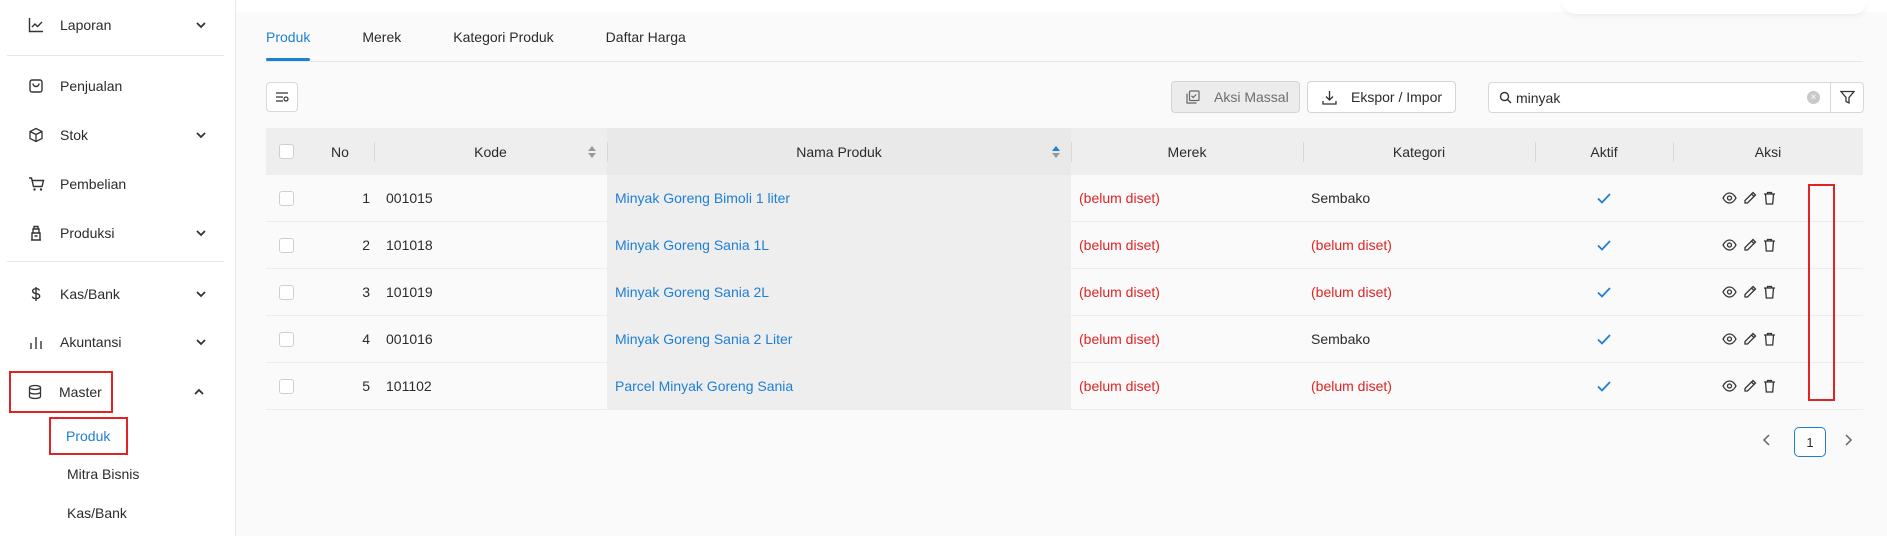 Image resolution: width=1887 pixels, height=536 pixels. Describe the element at coordinates (704, 386) in the screenshot. I see `row-product-name-link: Parcel Minyak Goreng Sania` at that location.